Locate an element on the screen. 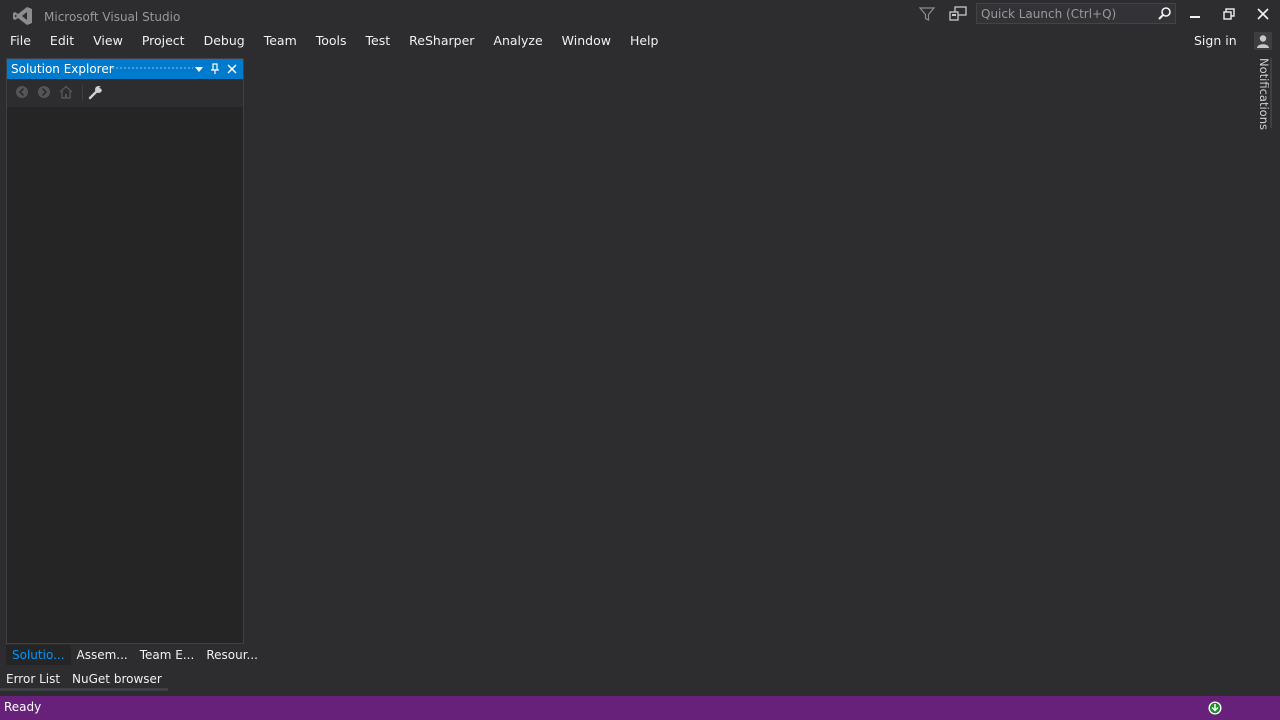 Image resolution: width=1280 pixels, height=720 pixels. search-icon is located at coordinates (1164, 13).